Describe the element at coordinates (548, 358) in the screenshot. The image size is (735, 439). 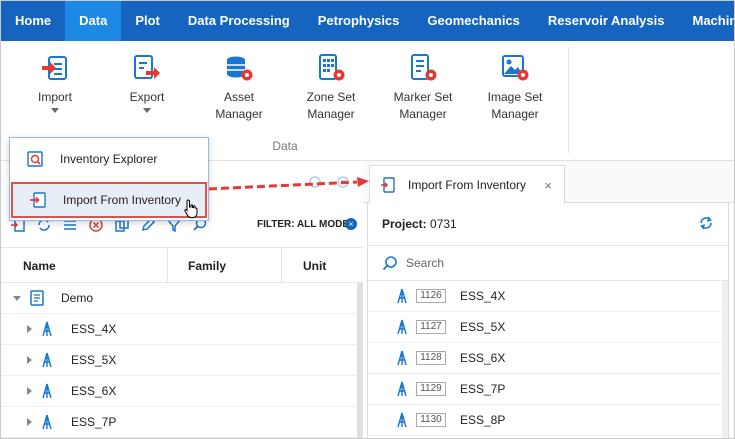
I see `well-list-item: 1128 ESS_6X` at that location.